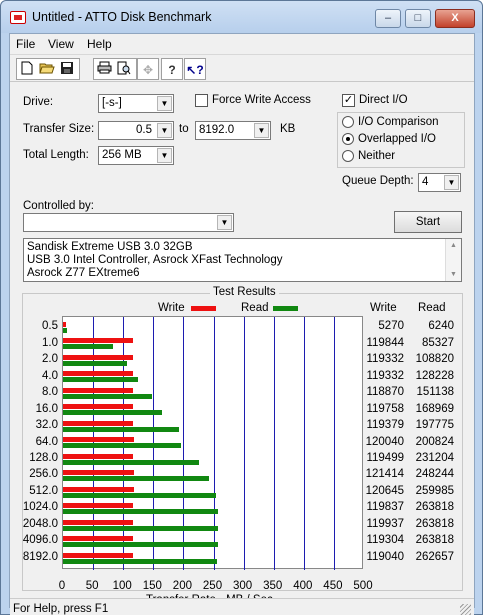 The height and width of the screenshot is (615, 483). What do you see at coordinates (122, 586) in the screenshot?
I see `x-tick-label: 100` at bounding box center [122, 586].